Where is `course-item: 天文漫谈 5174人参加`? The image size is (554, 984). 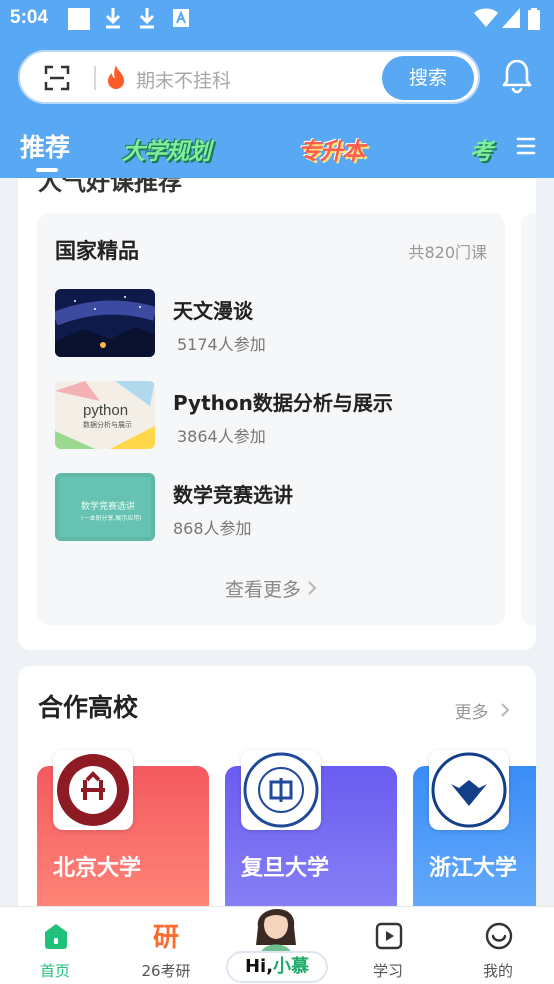
course-item: 天文漫谈 5174人参加 is located at coordinates (275, 324).